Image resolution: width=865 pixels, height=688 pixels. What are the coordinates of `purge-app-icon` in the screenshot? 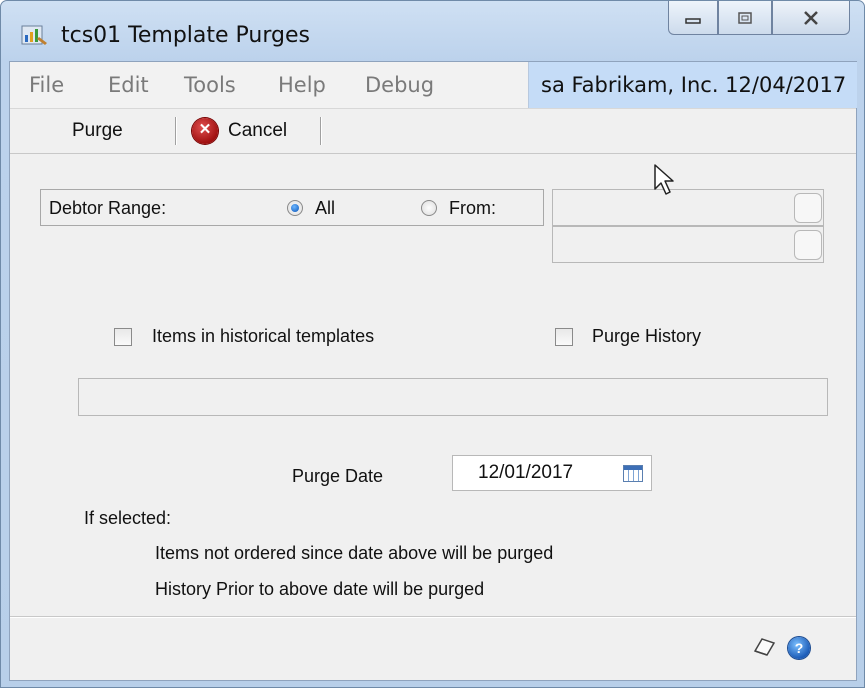 It's located at (34, 35).